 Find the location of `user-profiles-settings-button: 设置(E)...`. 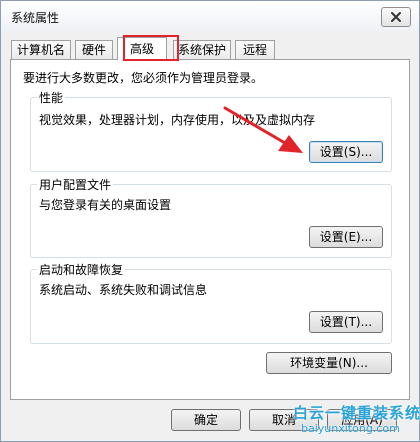

user-profiles-settings-button: 设置(E)... is located at coordinates (346, 237).